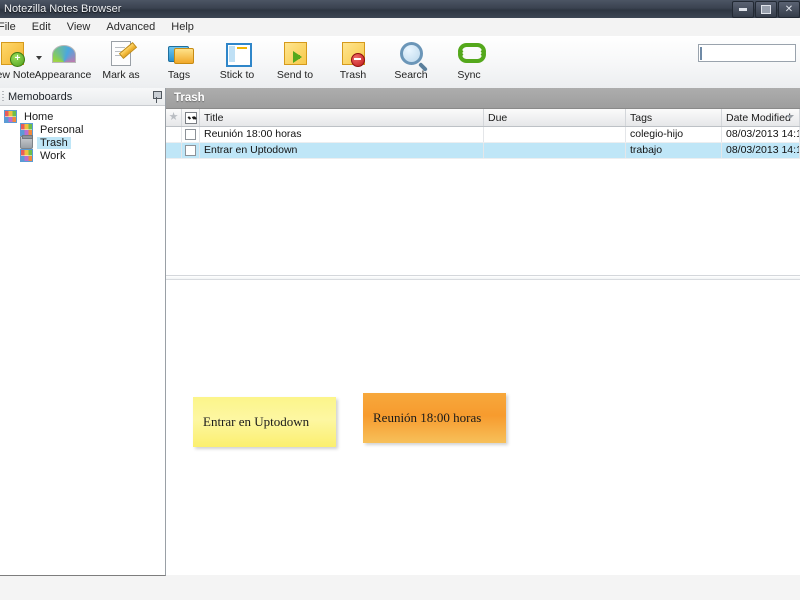 This screenshot has height=600, width=800. I want to click on window-controls: ✕, so click(766, 9).